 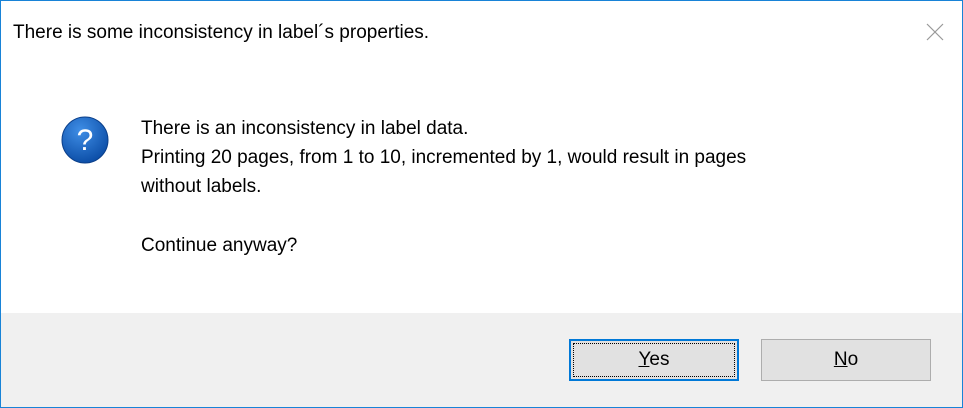 I want to click on no-button: No, so click(x=846, y=360).